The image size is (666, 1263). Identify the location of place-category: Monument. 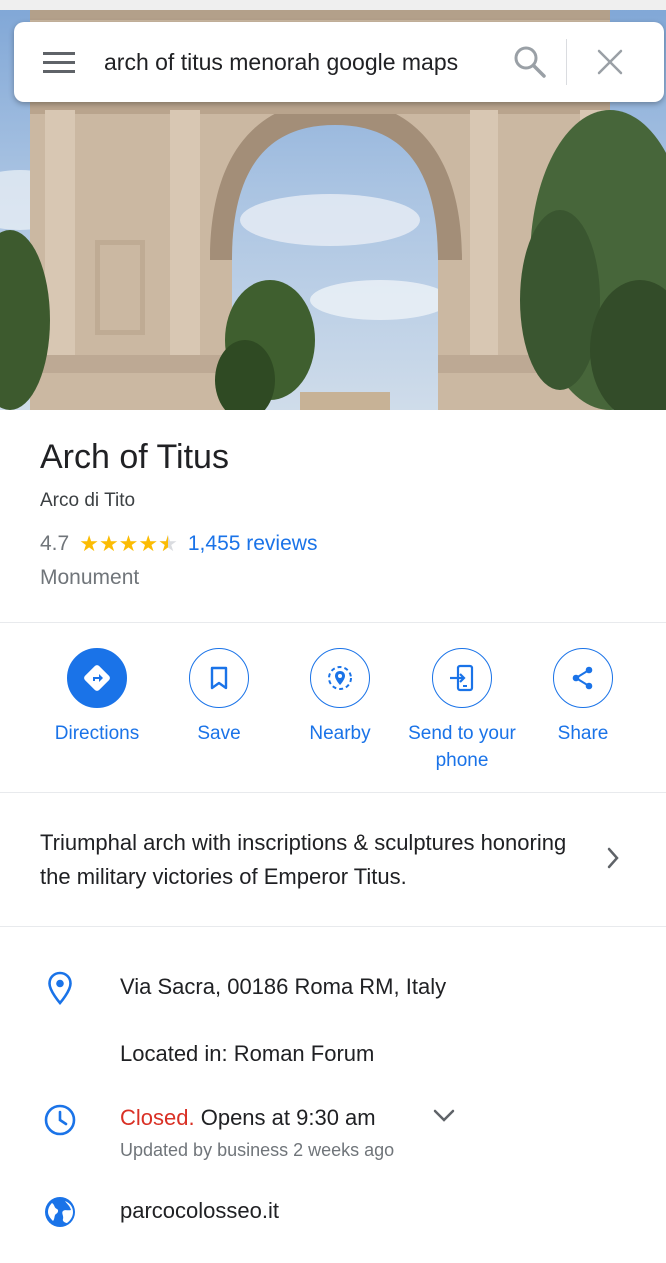
(90, 577).